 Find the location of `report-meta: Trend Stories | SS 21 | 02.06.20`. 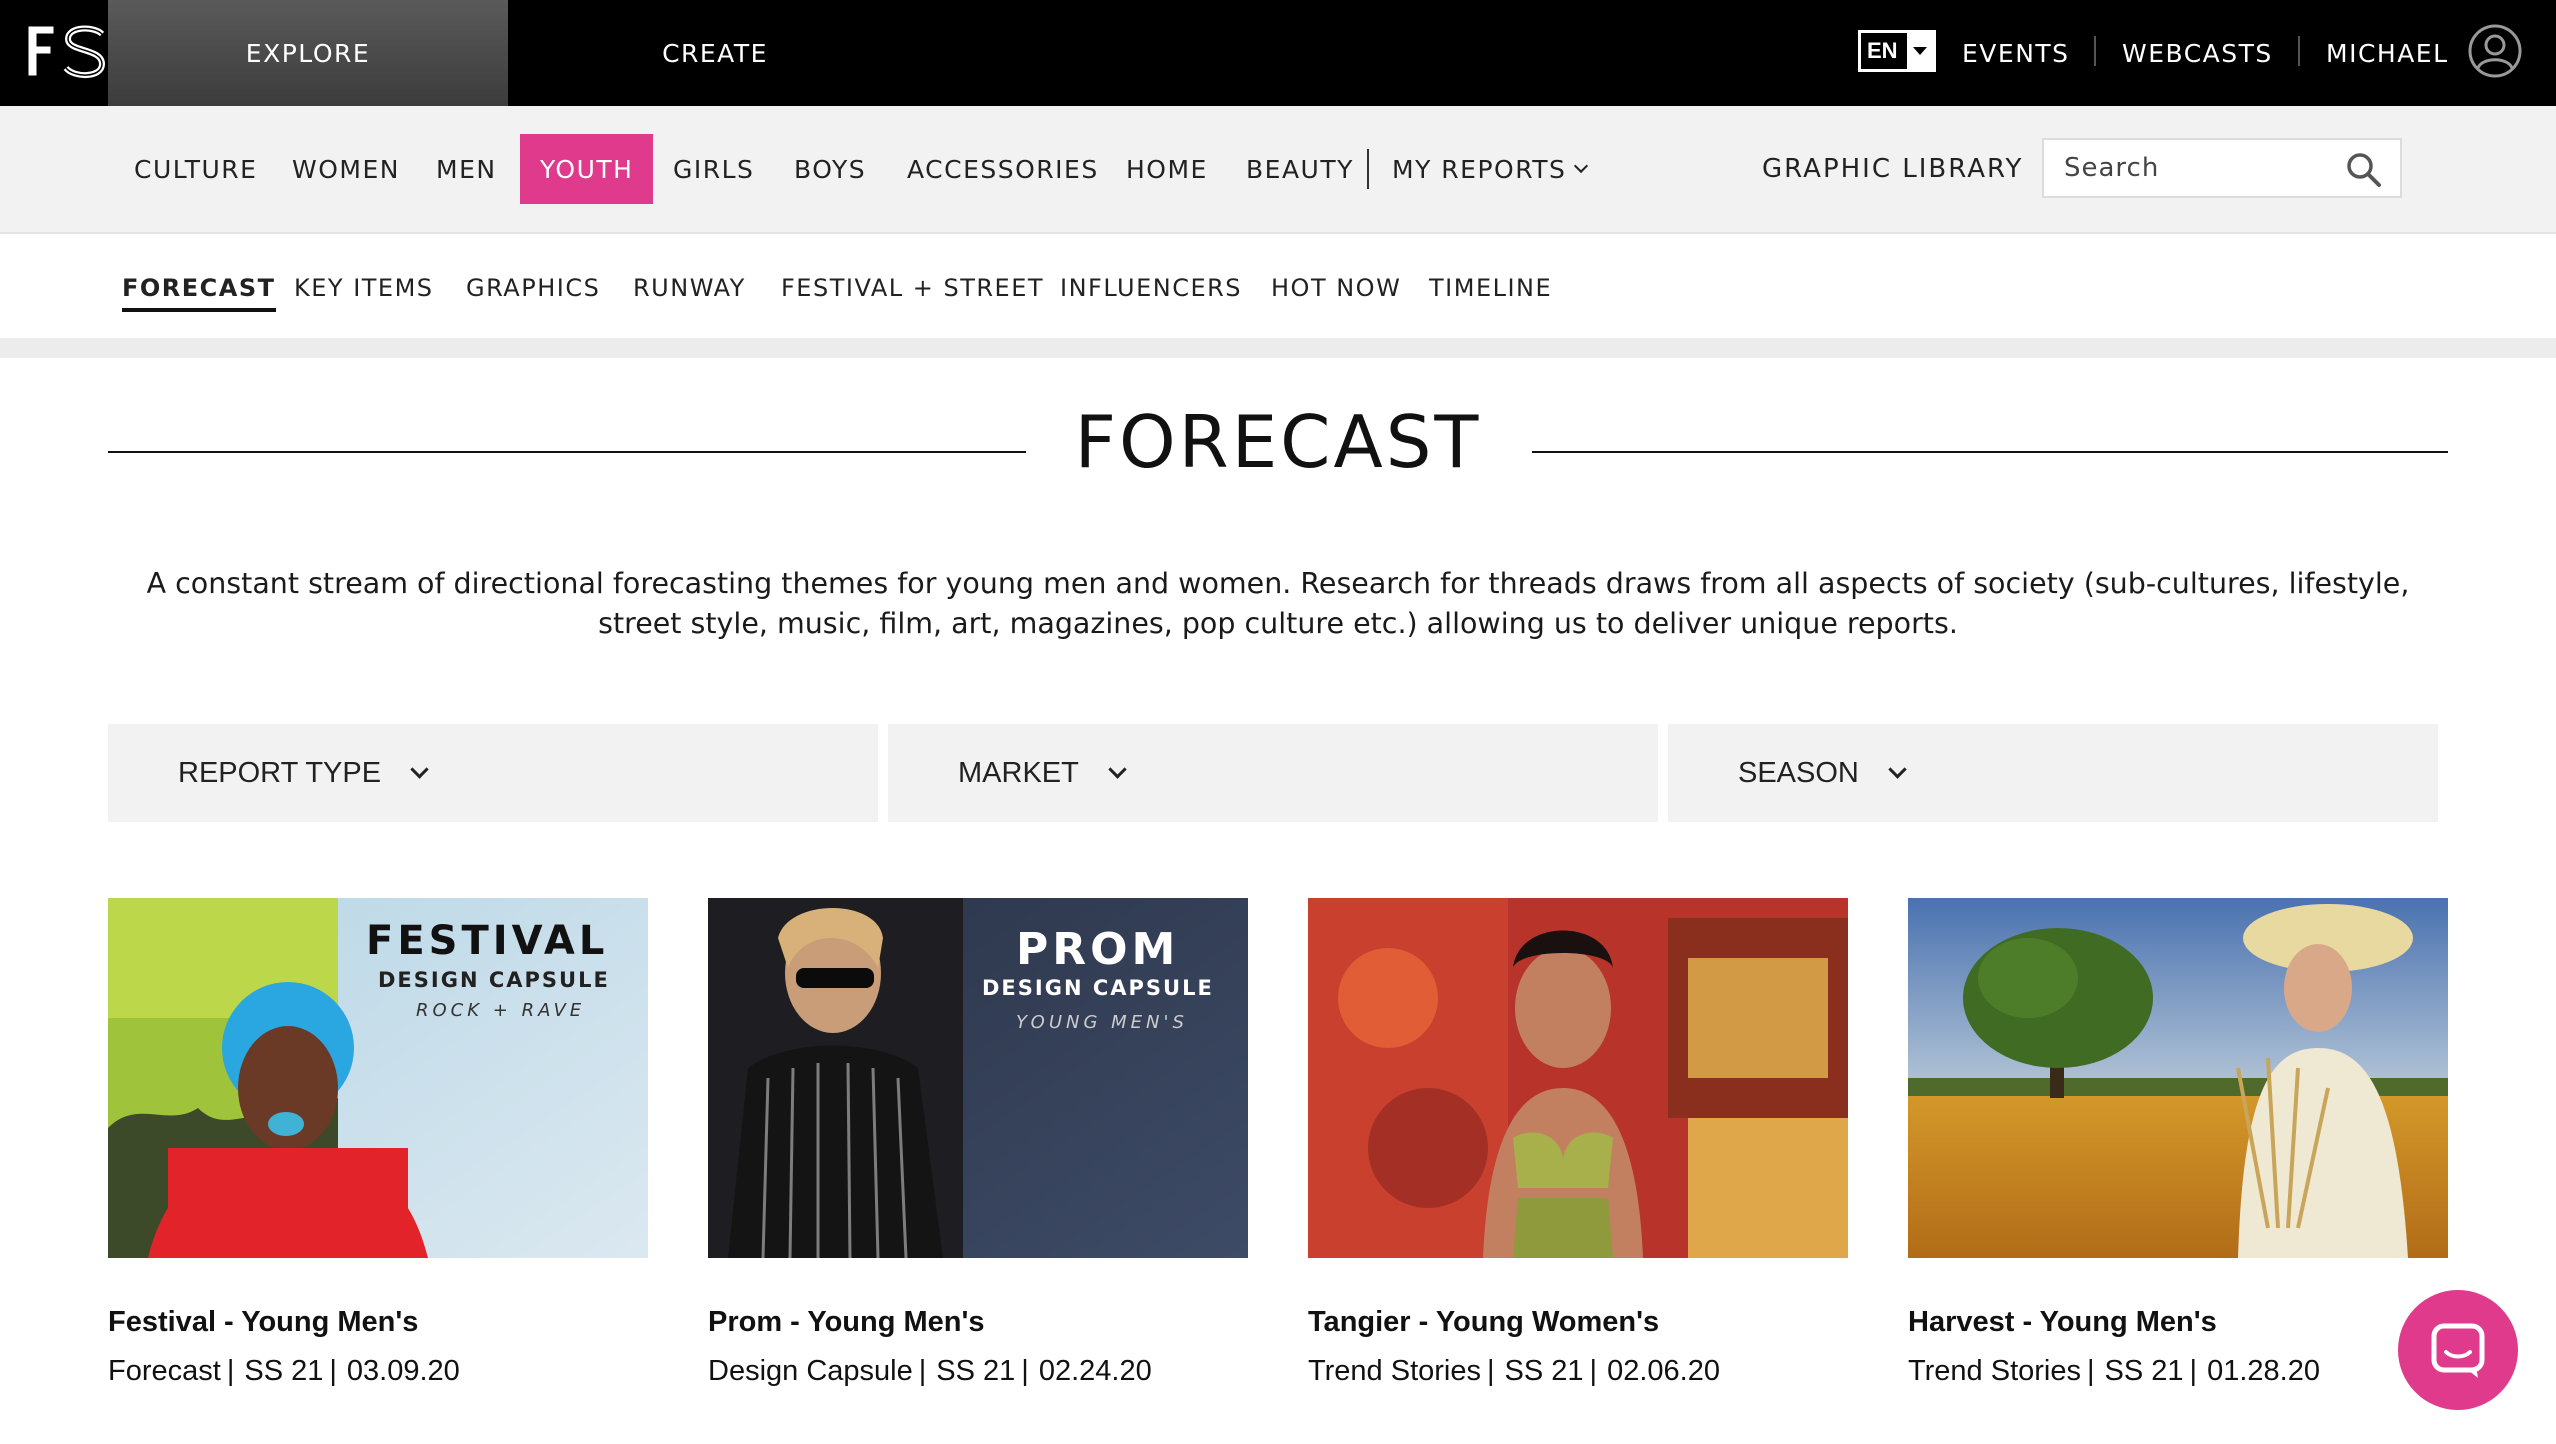

report-meta: Trend Stories | SS 21 | 02.06.20 is located at coordinates (1514, 1371).